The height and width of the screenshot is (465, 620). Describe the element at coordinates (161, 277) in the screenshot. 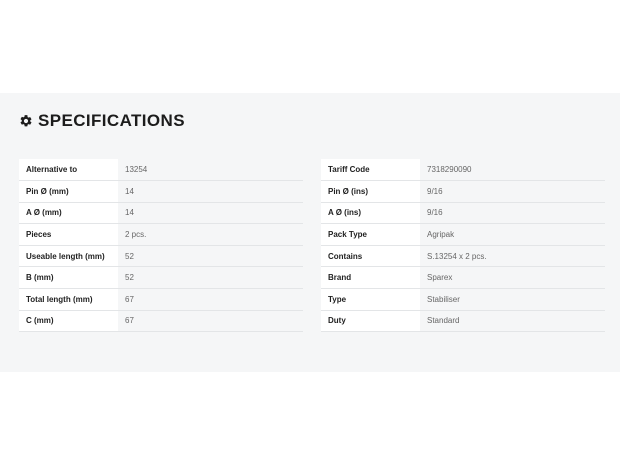

I see `spec-row: B (mm) 52` at that location.